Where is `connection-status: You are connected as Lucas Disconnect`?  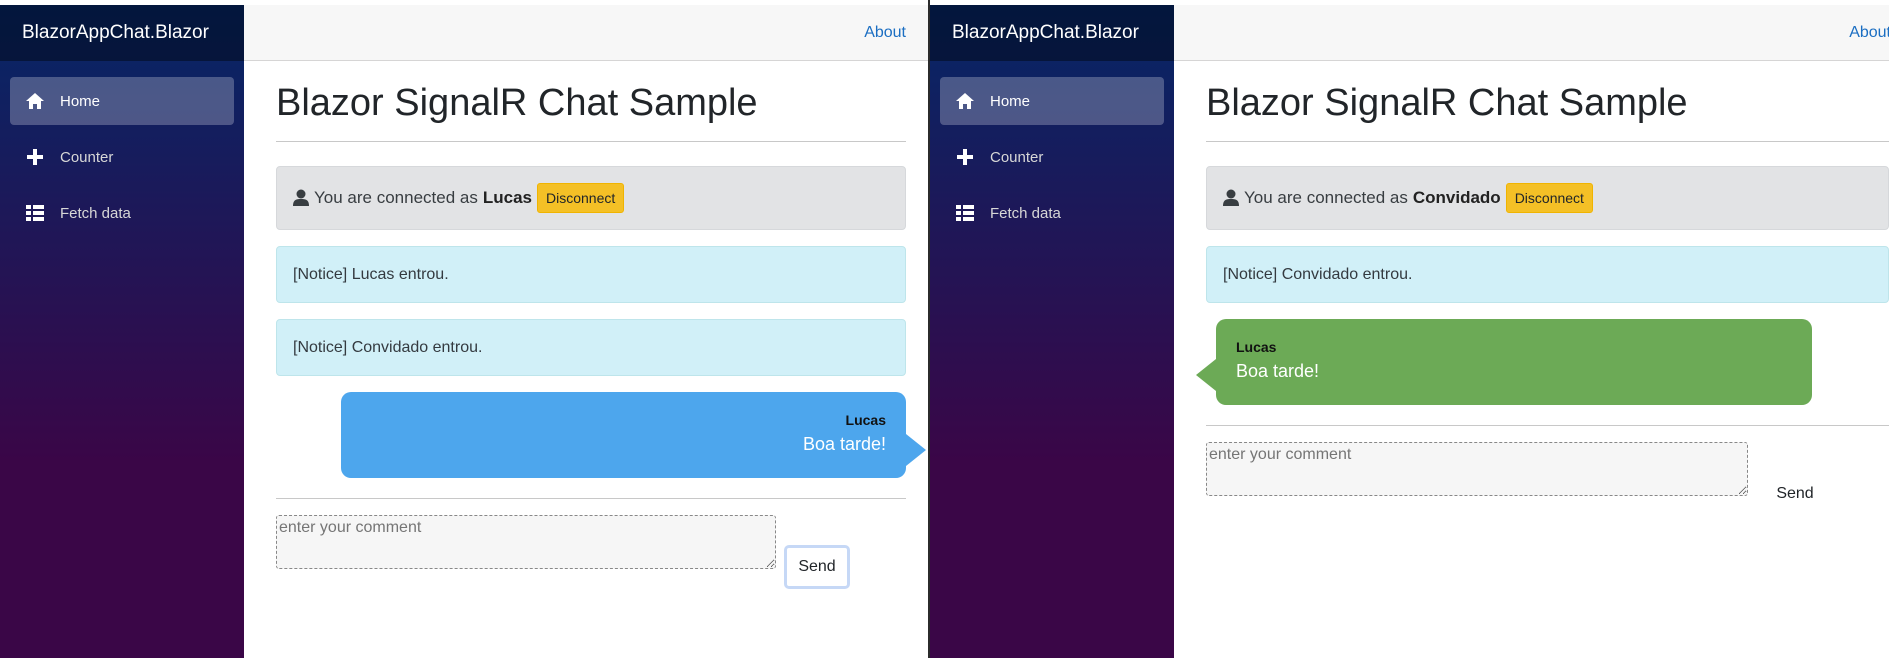
connection-status: You are connected as Lucas Disconnect is located at coordinates (591, 198).